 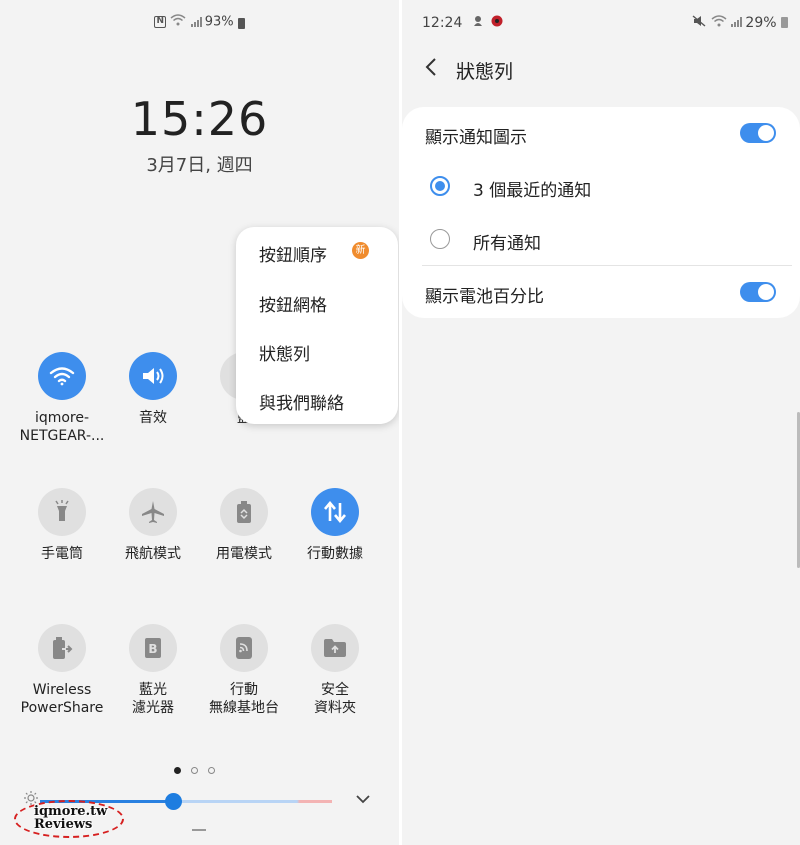 I want to click on option-all-label: 所有通知, so click(x=507, y=241).